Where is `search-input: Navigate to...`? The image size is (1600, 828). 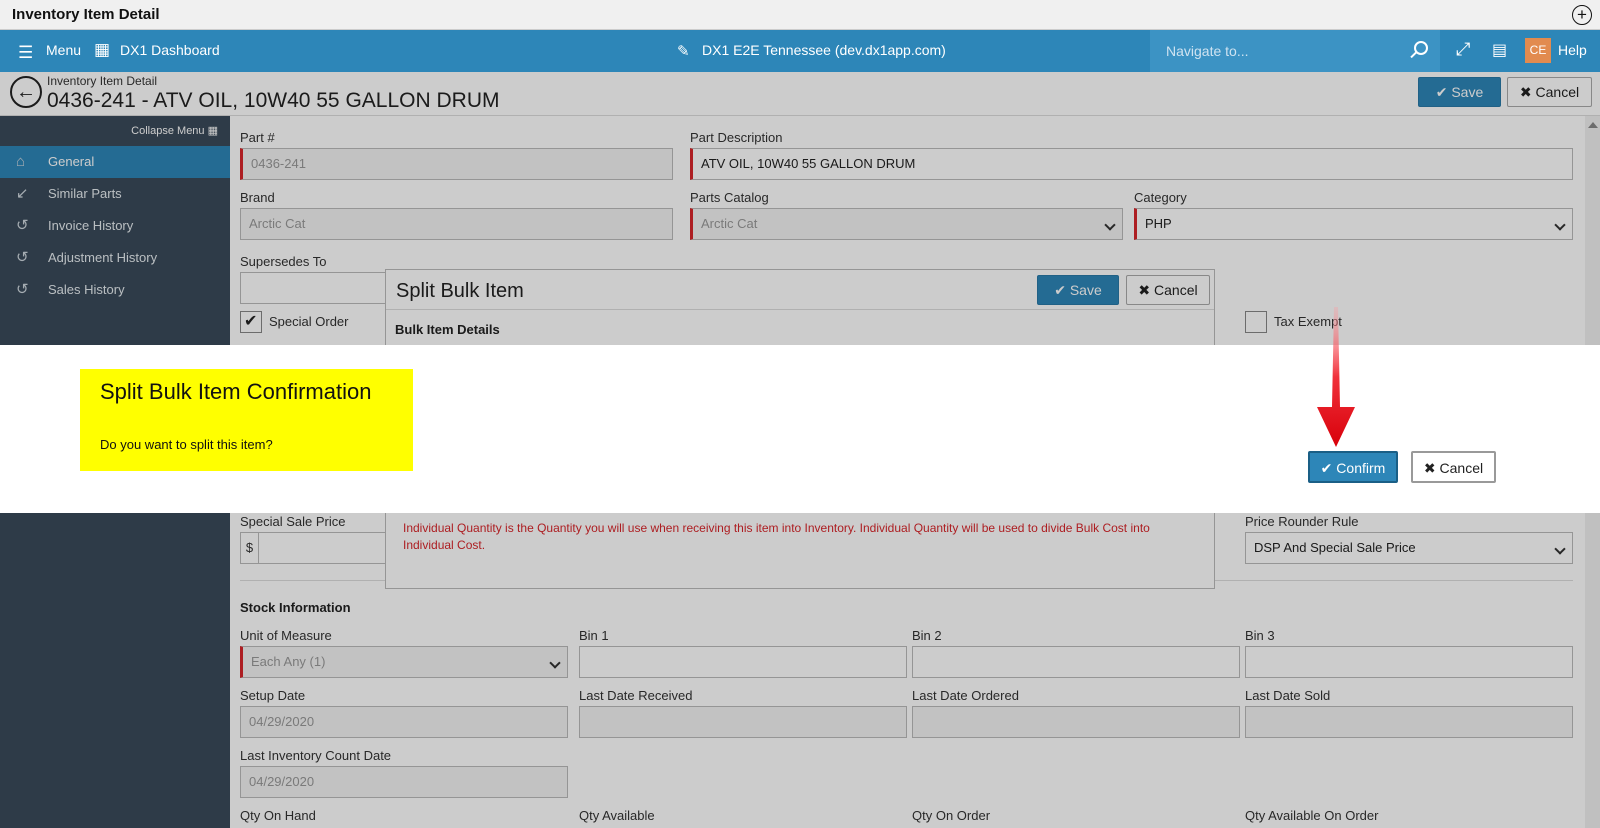 search-input: Navigate to... is located at coordinates (1207, 51).